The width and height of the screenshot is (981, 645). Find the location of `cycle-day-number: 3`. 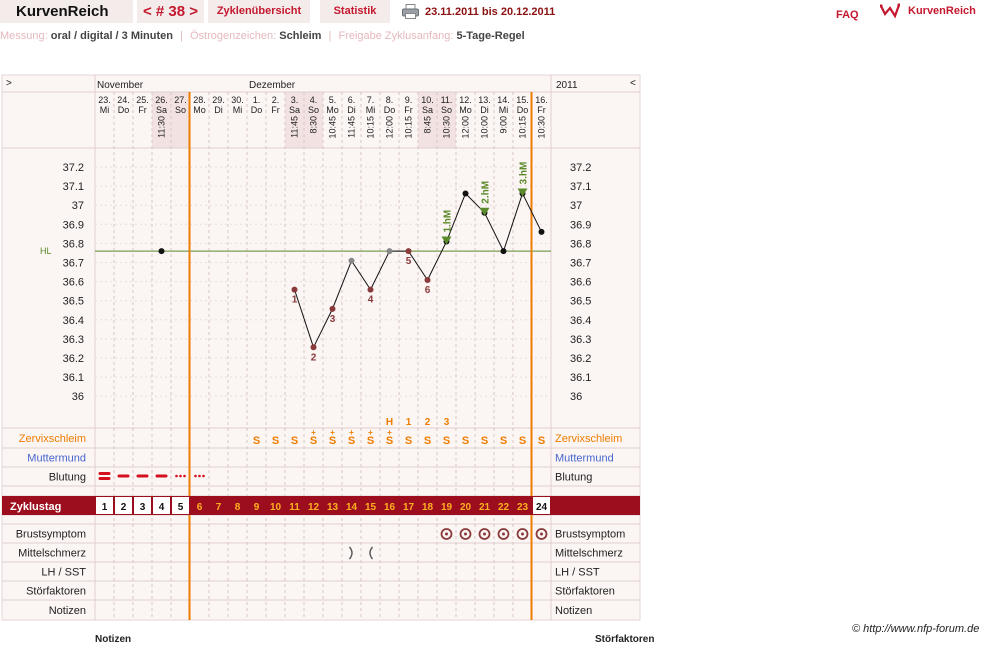

cycle-day-number: 3 is located at coordinates (143, 507).